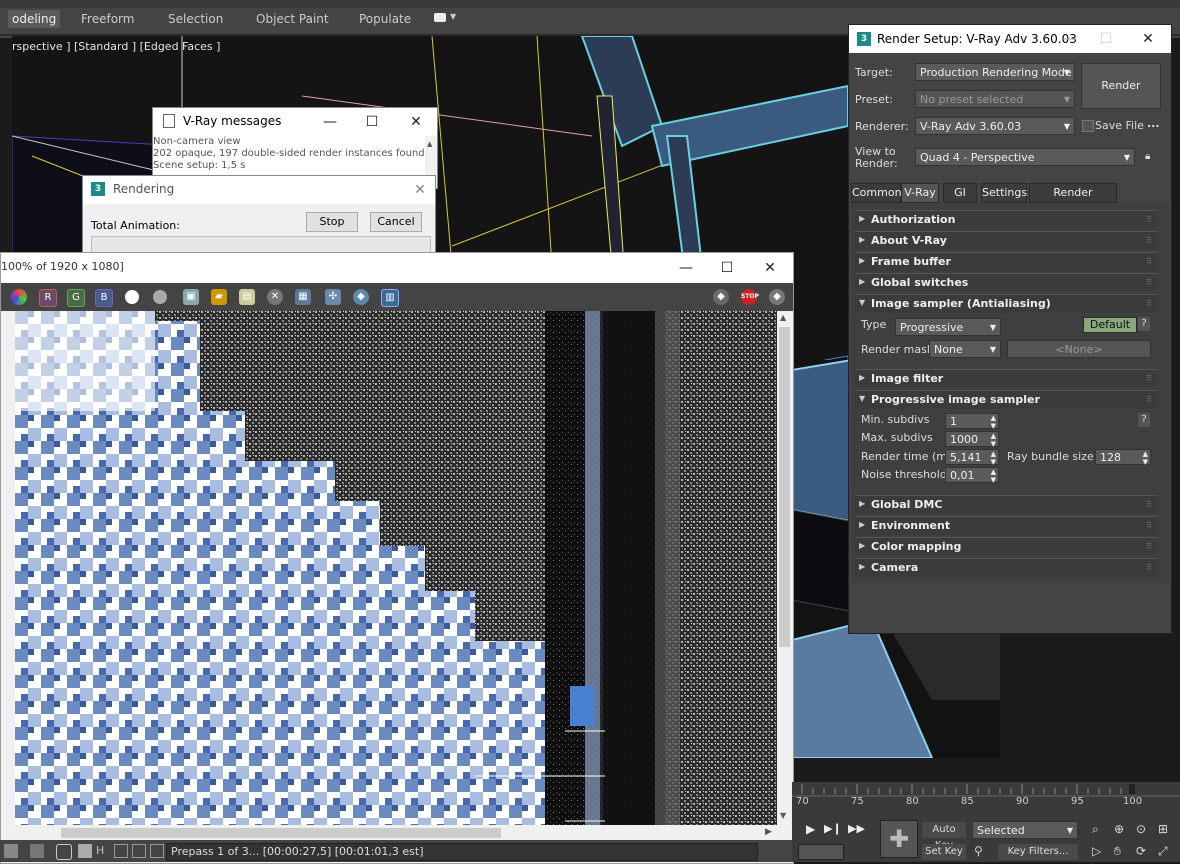 The height and width of the screenshot is (864, 1180). What do you see at coordinates (995, 126) in the screenshot?
I see `renderer-dropdown: V-Ray Adv 3.60.03 ▼` at bounding box center [995, 126].